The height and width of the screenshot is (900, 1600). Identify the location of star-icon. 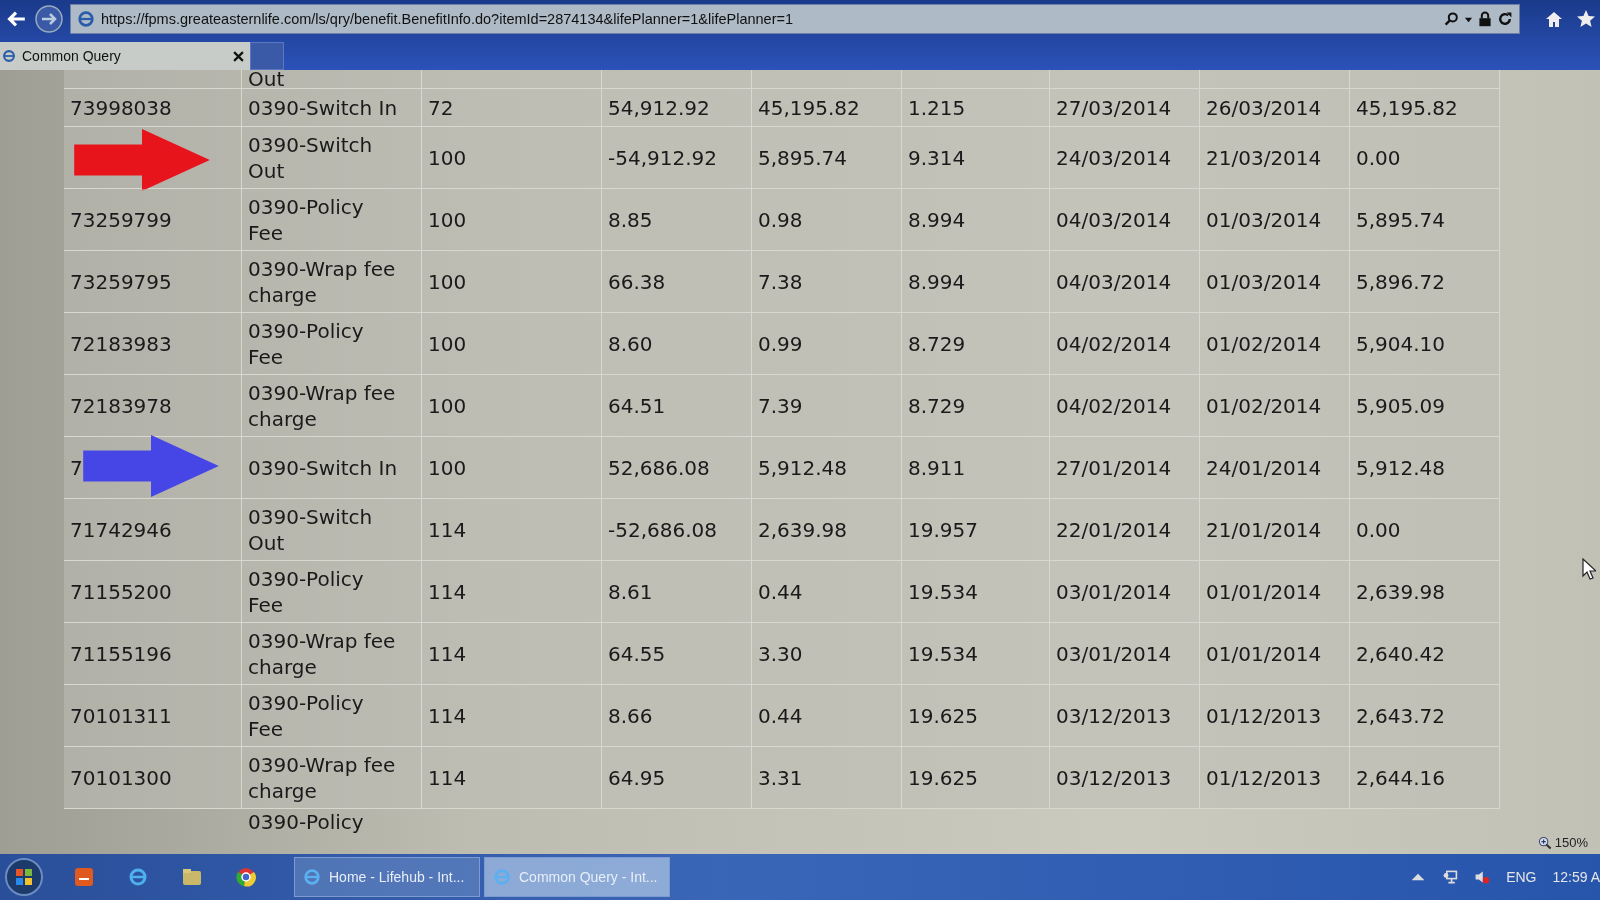
(1586, 19).